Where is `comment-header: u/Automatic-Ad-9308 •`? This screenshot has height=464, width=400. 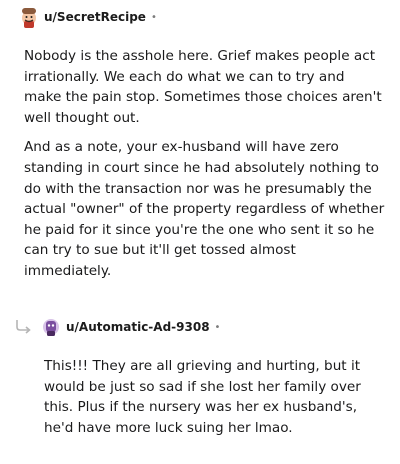 comment-header: u/Automatic-Ad-9308 • is located at coordinates (130, 327).